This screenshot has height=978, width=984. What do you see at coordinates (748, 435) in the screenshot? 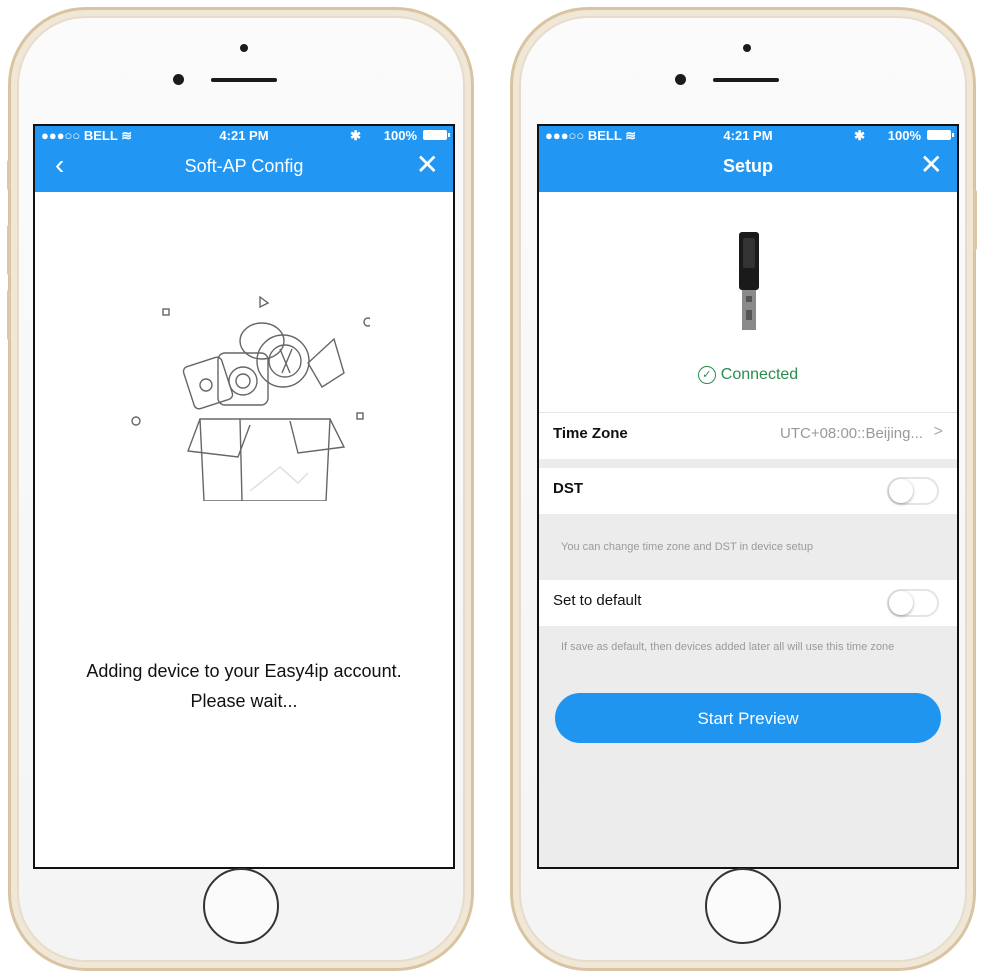
I see `time-zone-row: Time Zone UTC+08:00::Beijing... >` at bounding box center [748, 435].